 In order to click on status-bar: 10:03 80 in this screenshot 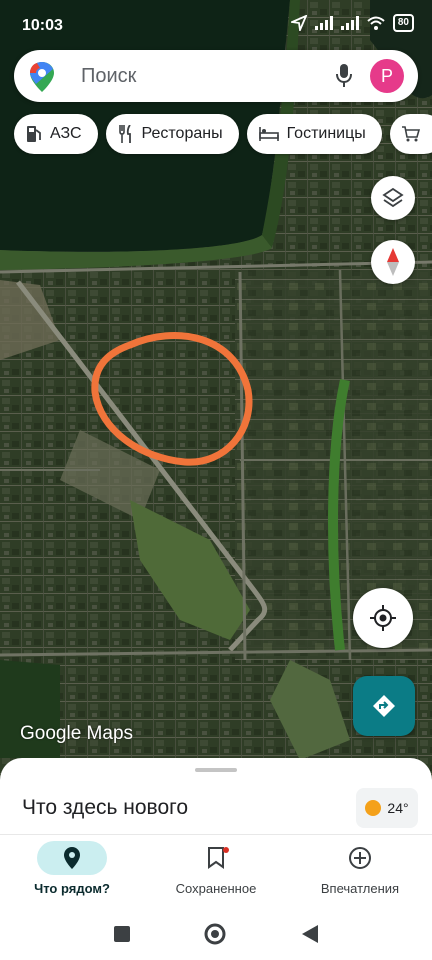, I will do `click(216, 25)`.